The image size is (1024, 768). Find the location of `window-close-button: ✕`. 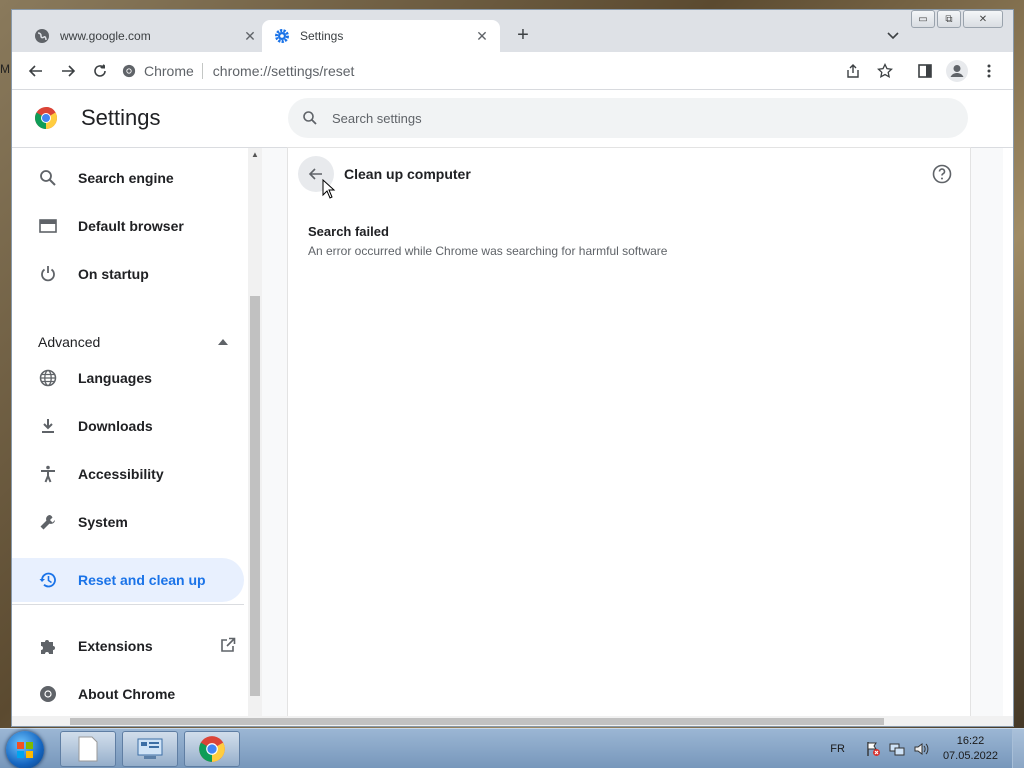

window-close-button: ✕ is located at coordinates (983, 19).